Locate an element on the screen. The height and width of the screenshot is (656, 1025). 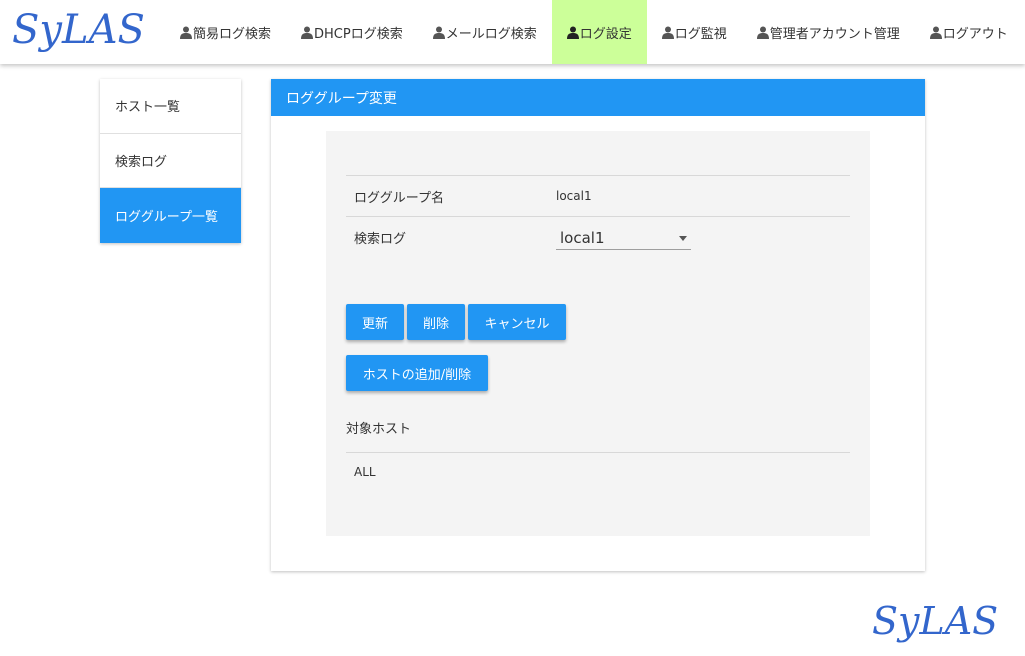
update-button: 更新 is located at coordinates (375, 322).